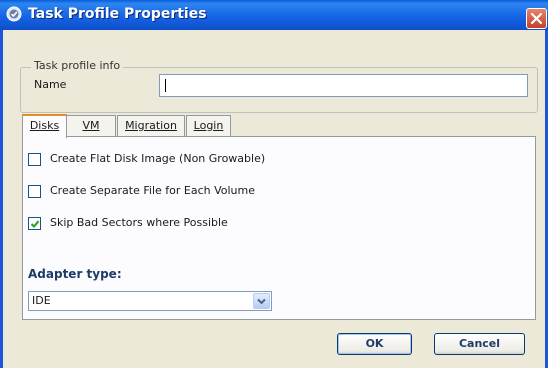 The width and height of the screenshot is (548, 368). What do you see at coordinates (117, 14) in the screenshot?
I see `window-title: Task Profile Properties` at bounding box center [117, 14].